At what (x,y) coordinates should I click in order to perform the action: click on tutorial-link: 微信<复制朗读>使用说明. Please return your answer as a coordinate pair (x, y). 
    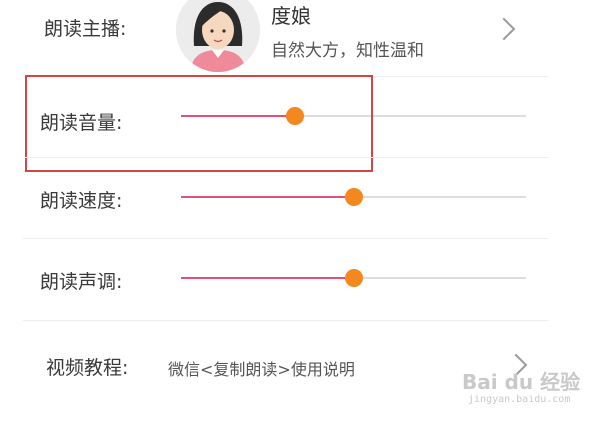
    Looking at the image, I should click on (261, 368).